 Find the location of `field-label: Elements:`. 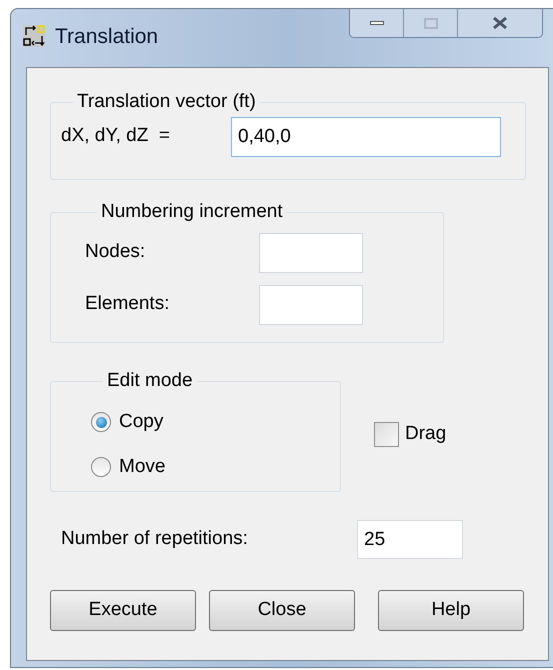

field-label: Elements: is located at coordinates (127, 304).